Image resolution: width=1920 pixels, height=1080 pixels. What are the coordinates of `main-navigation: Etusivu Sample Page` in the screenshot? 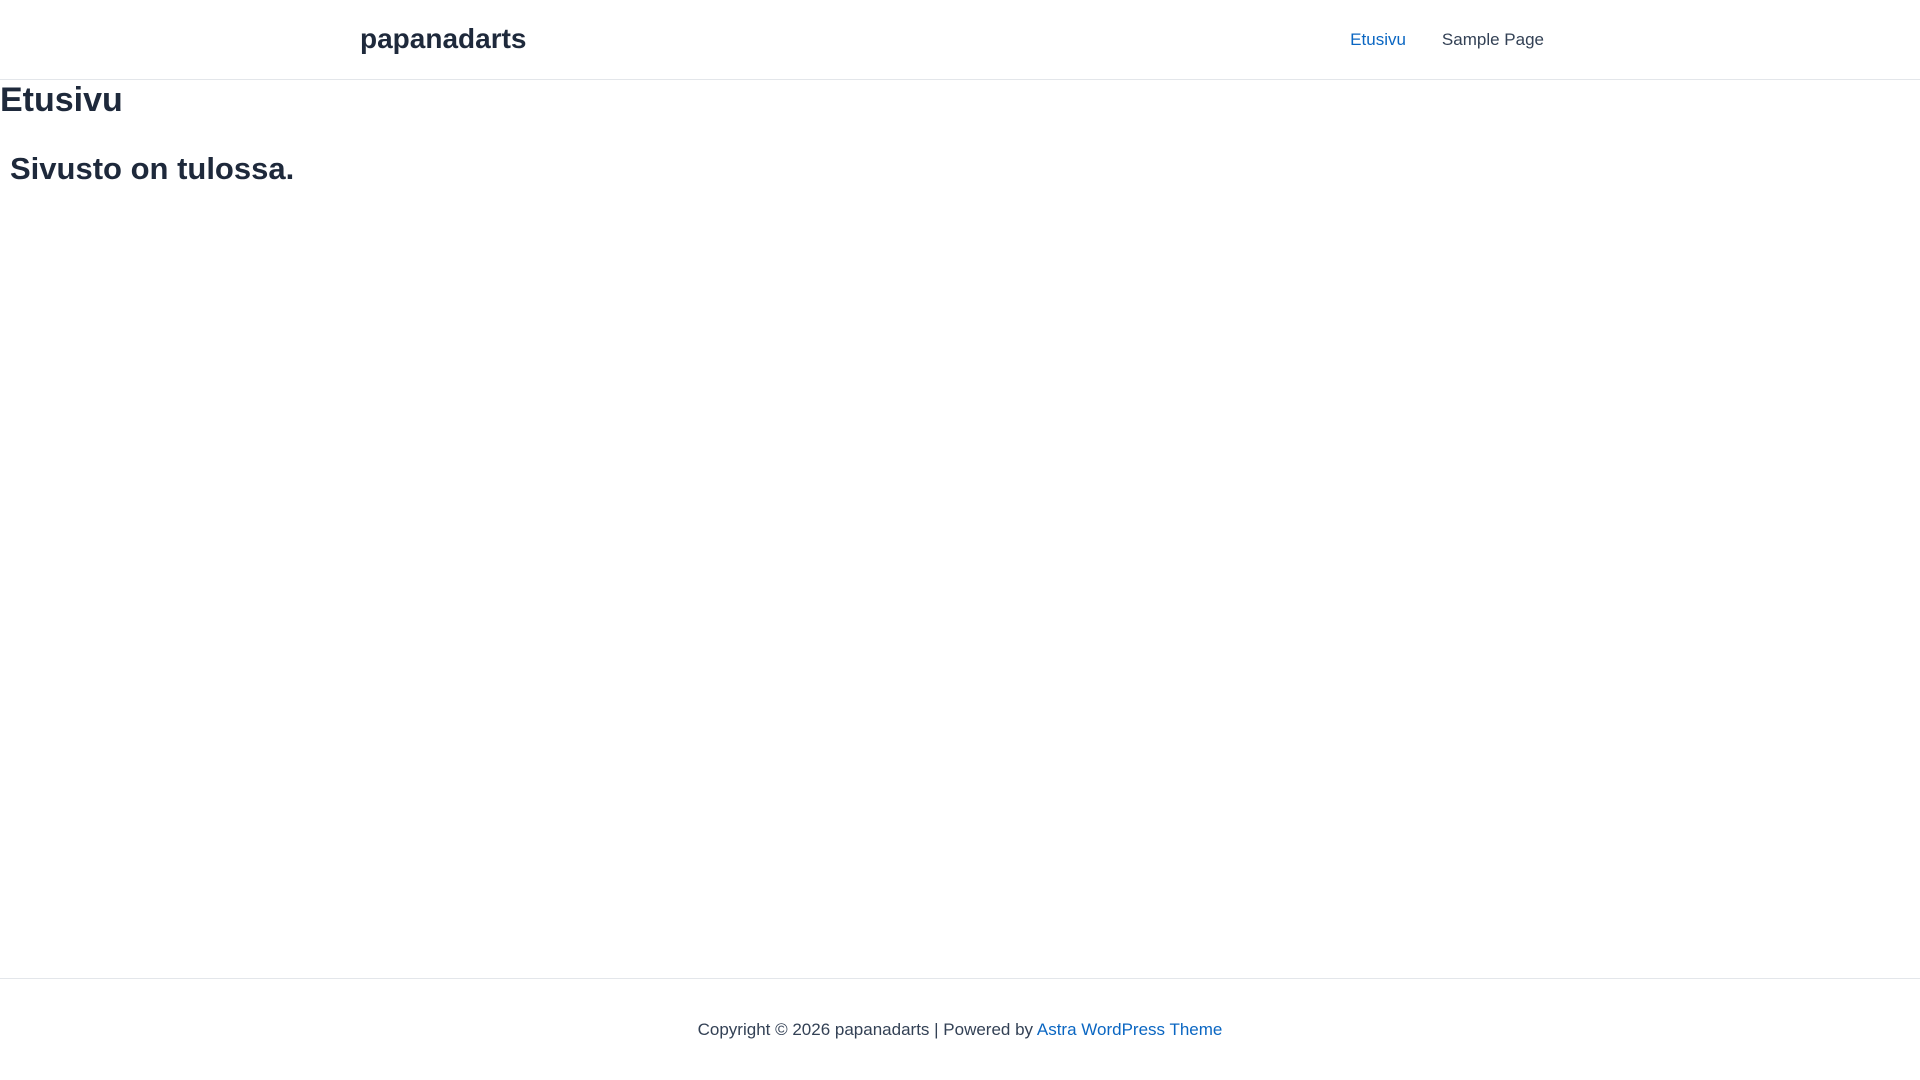 It's located at (1447, 39).